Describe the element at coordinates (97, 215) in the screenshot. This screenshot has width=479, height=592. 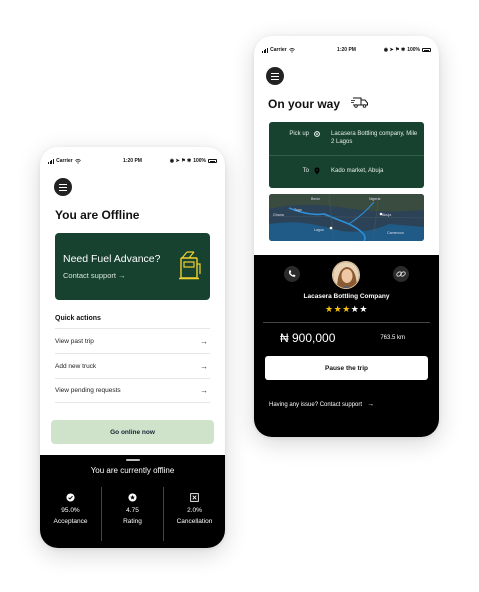
I see `page-title: You are Offline` at that location.